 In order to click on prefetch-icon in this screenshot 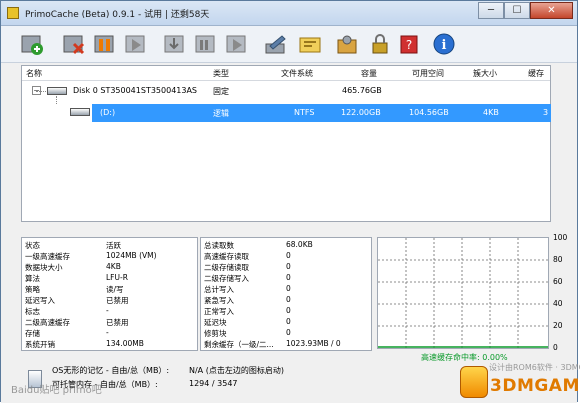, I will do `click(236, 44)`.